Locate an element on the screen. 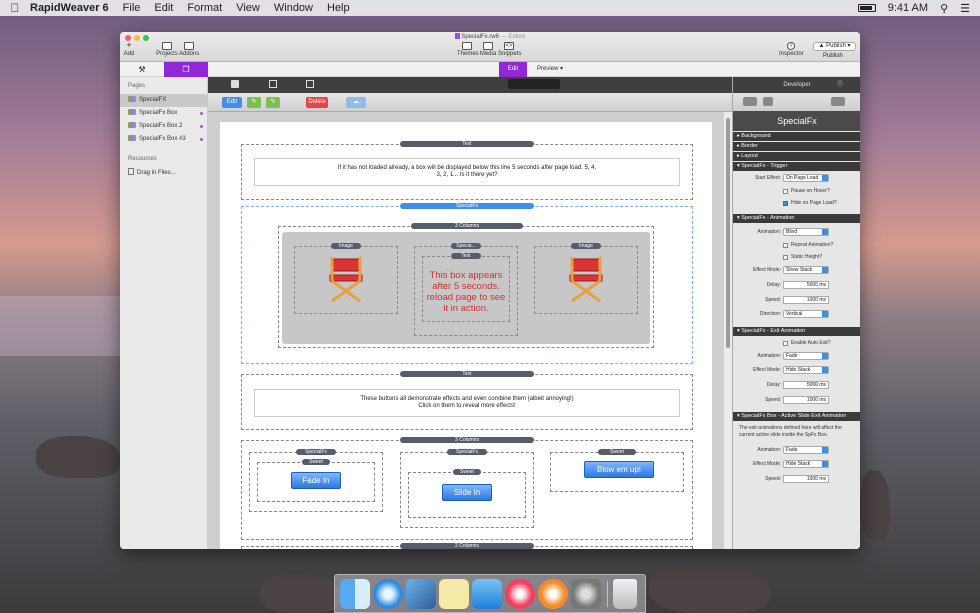 This screenshot has width=980, height=613. canvas-scrollbar is located at coordinates (728, 330).